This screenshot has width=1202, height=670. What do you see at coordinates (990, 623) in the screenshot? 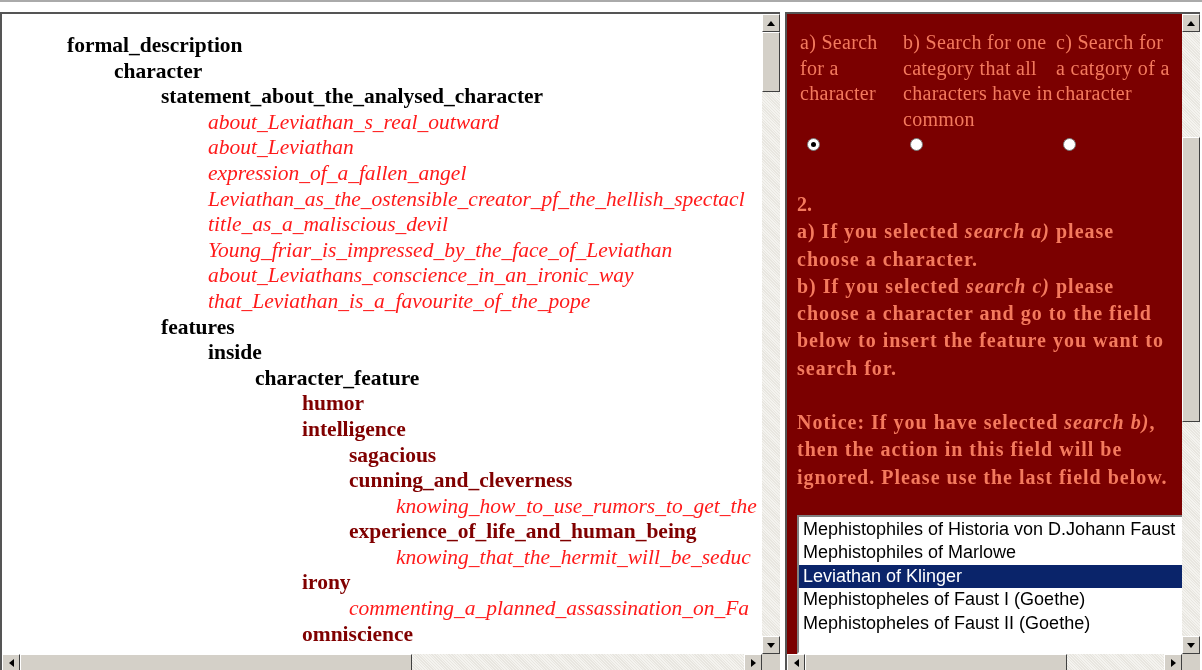
I see `list-item: Mephistopheles of Faust II (Goethe)` at bounding box center [990, 623].